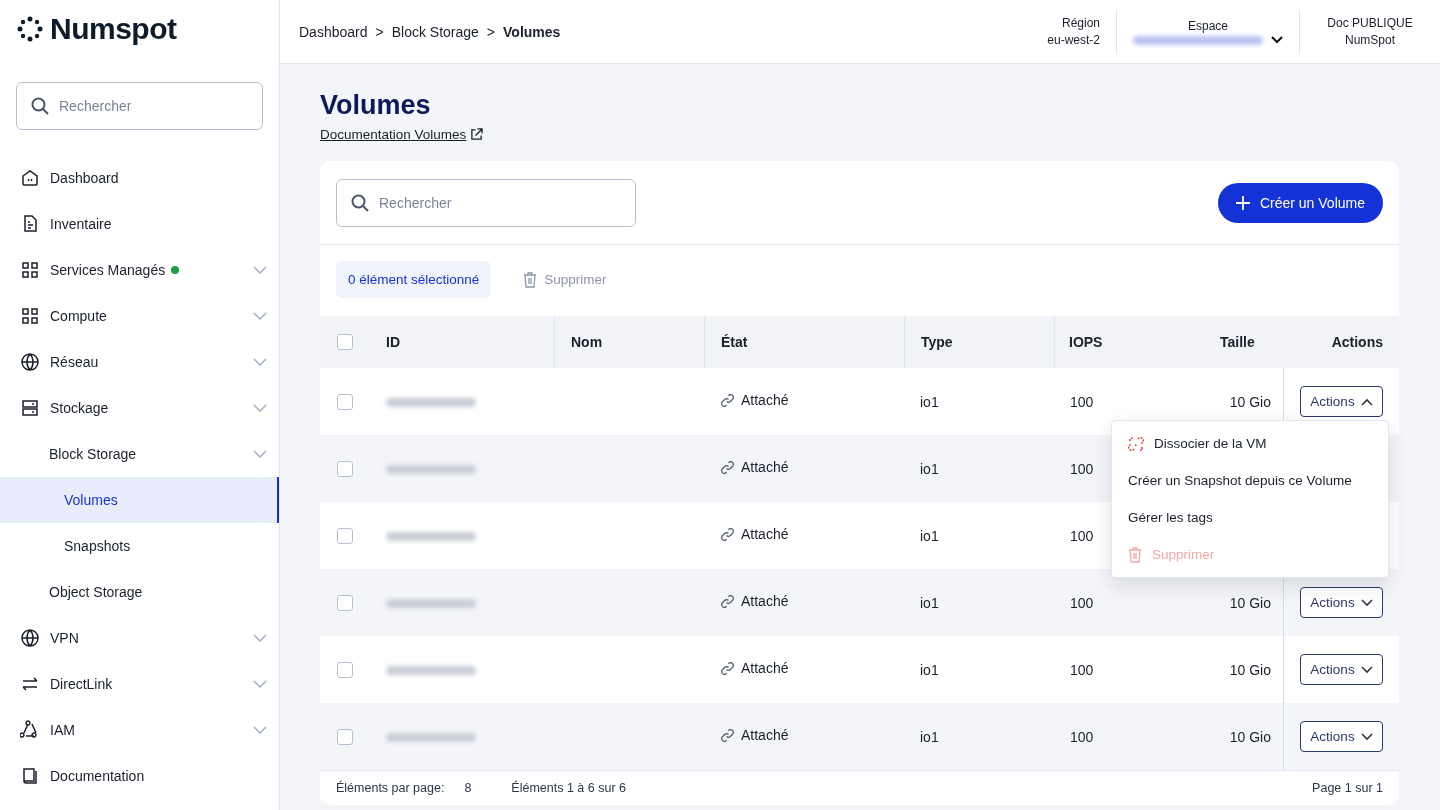 This screenshot has width=1440, height=810. I want to click on nav-item: Réseau, so click(139, 362).